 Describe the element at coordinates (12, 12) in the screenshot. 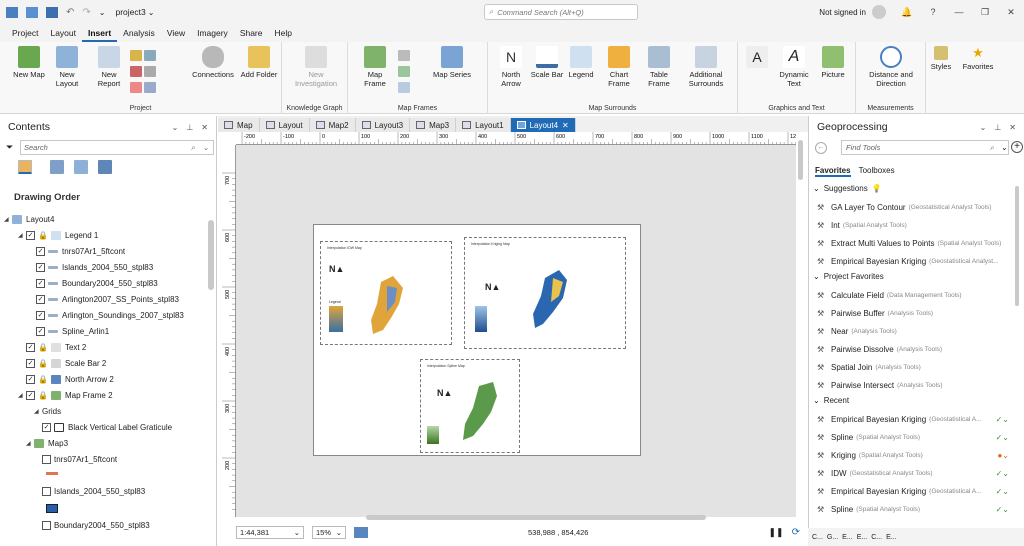

I see `new-project-icon` at that location.